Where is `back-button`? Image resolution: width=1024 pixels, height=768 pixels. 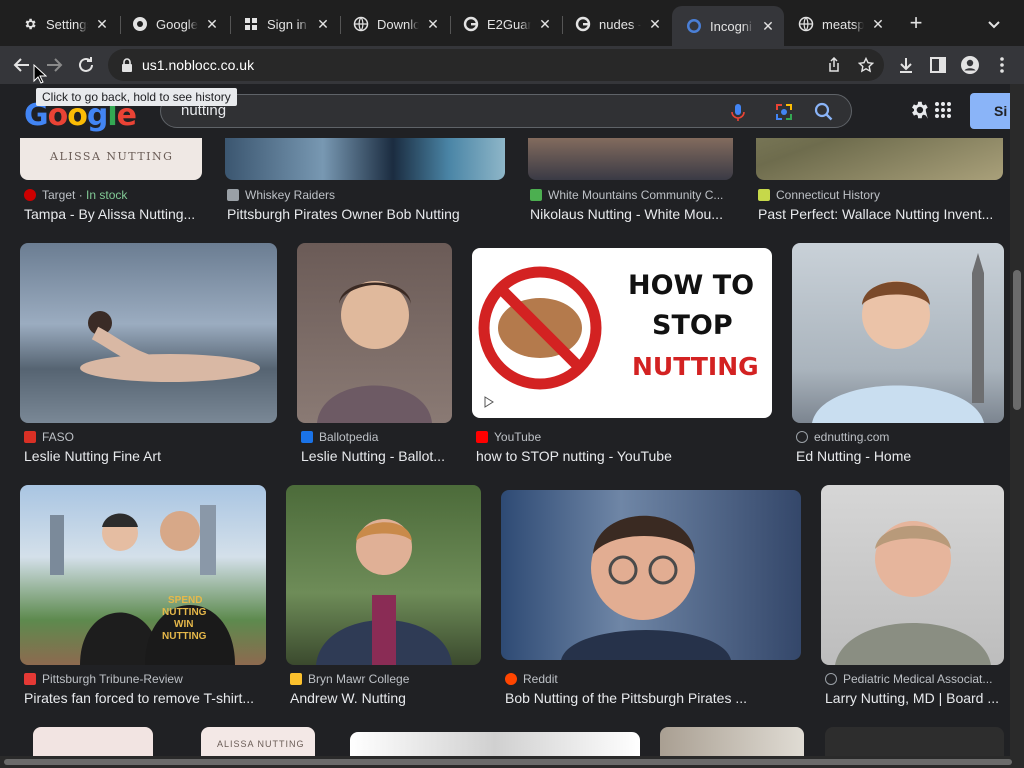
back-button is located at coordinates (22, 65).